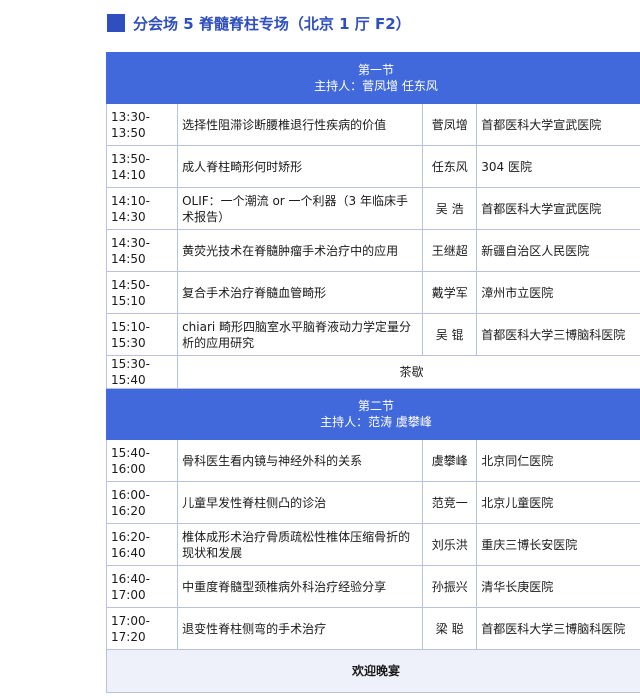 The width and height of the screenshot is (640, 698). What do you see at coordinates (558, 292) in the screenshot?
I see `talk-institution: 漳州市立医院` at bounding box center [558, 292].